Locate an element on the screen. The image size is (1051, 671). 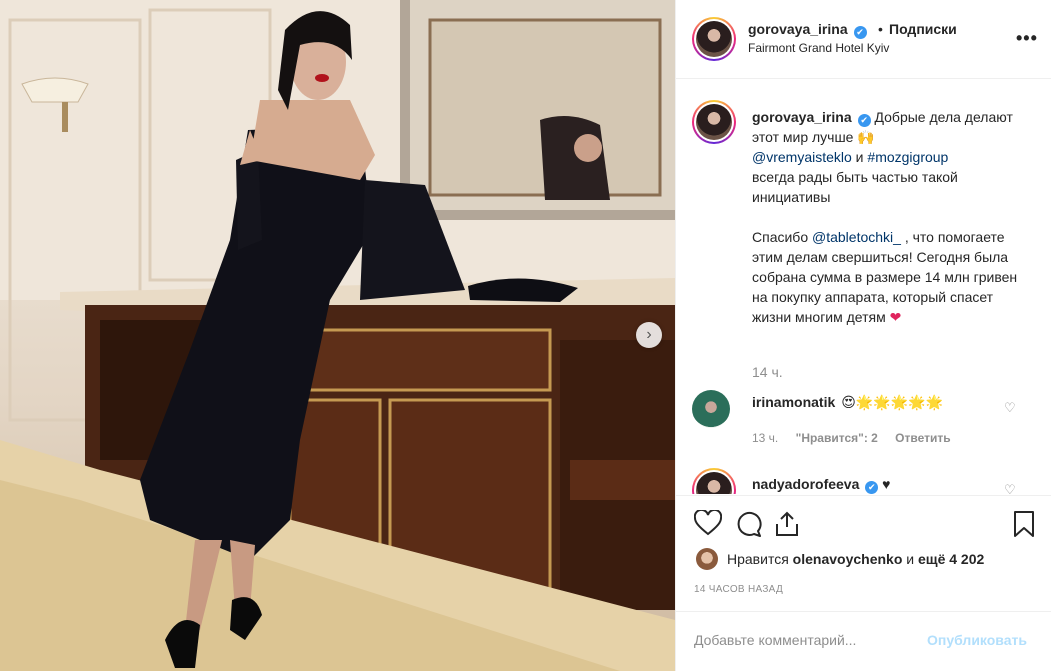
comment-bubble-icon is located at coordinates (748, 525).